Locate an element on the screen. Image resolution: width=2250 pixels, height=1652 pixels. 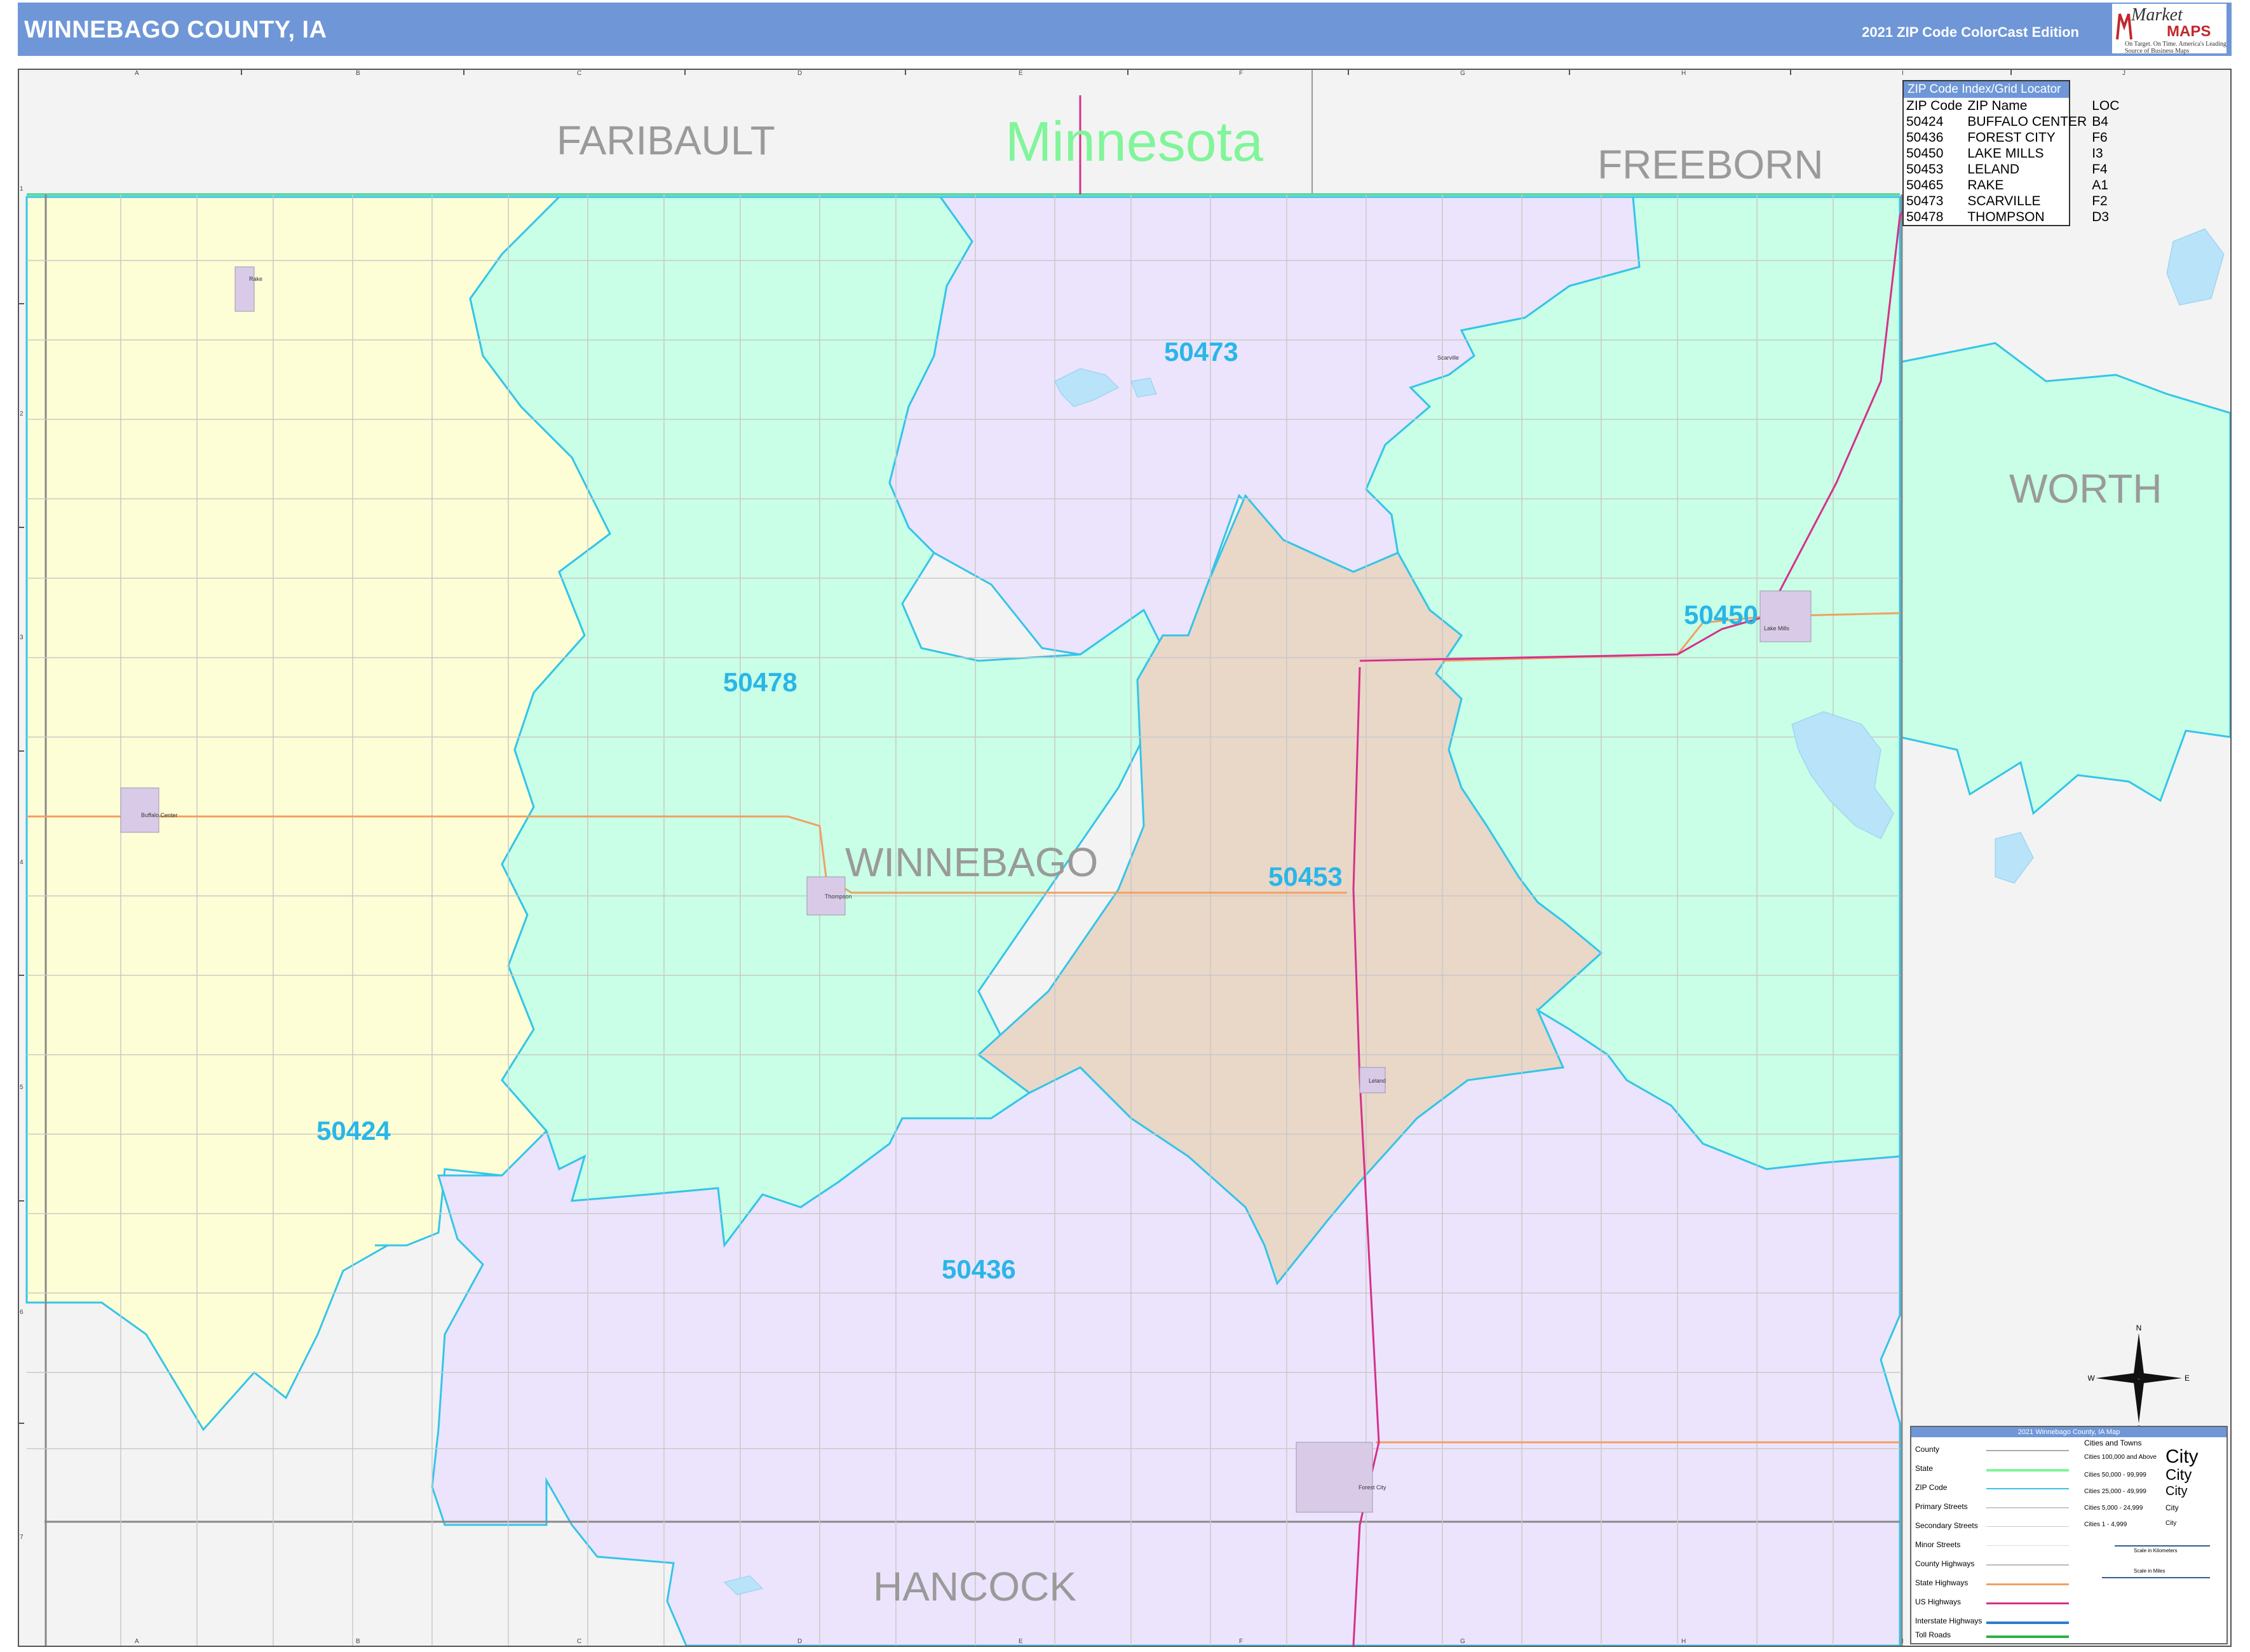
town-label-lake-mills: Lake Mills is located at coordinates (1777, 629).